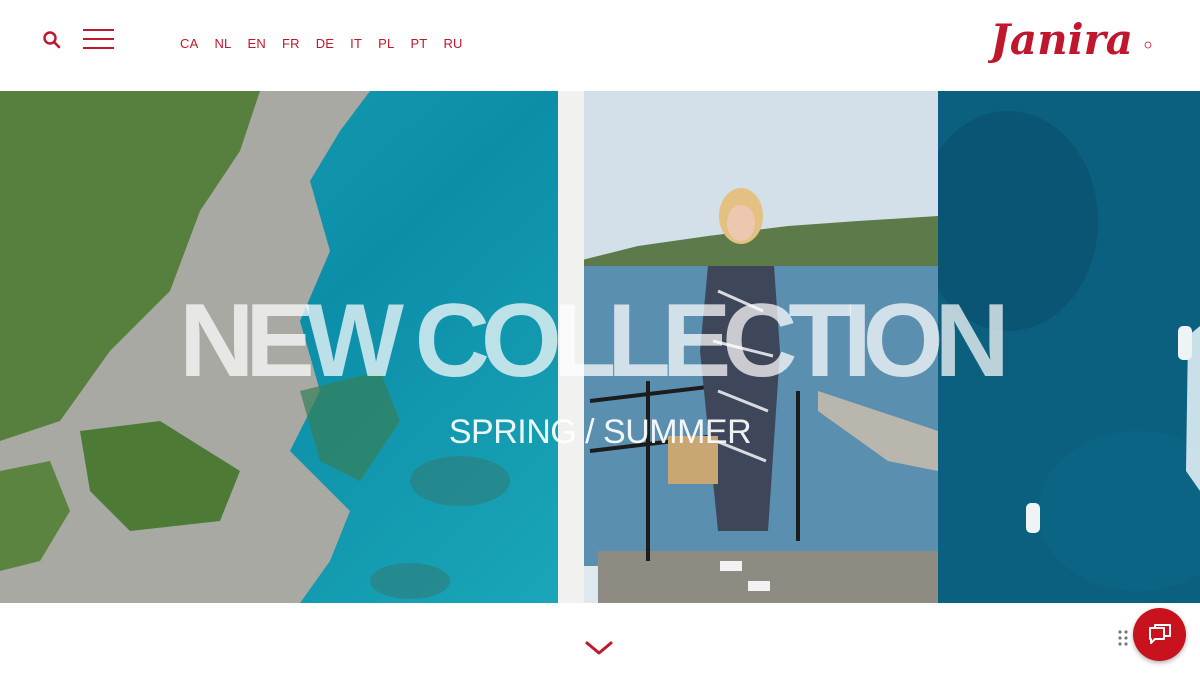 Image resolution: width=1200 pixels, height=675 pixels. What do you see at coordinates (257, 43) in the screenshot?
I see `language-link-en: EN` at bounding box center [257, 43].